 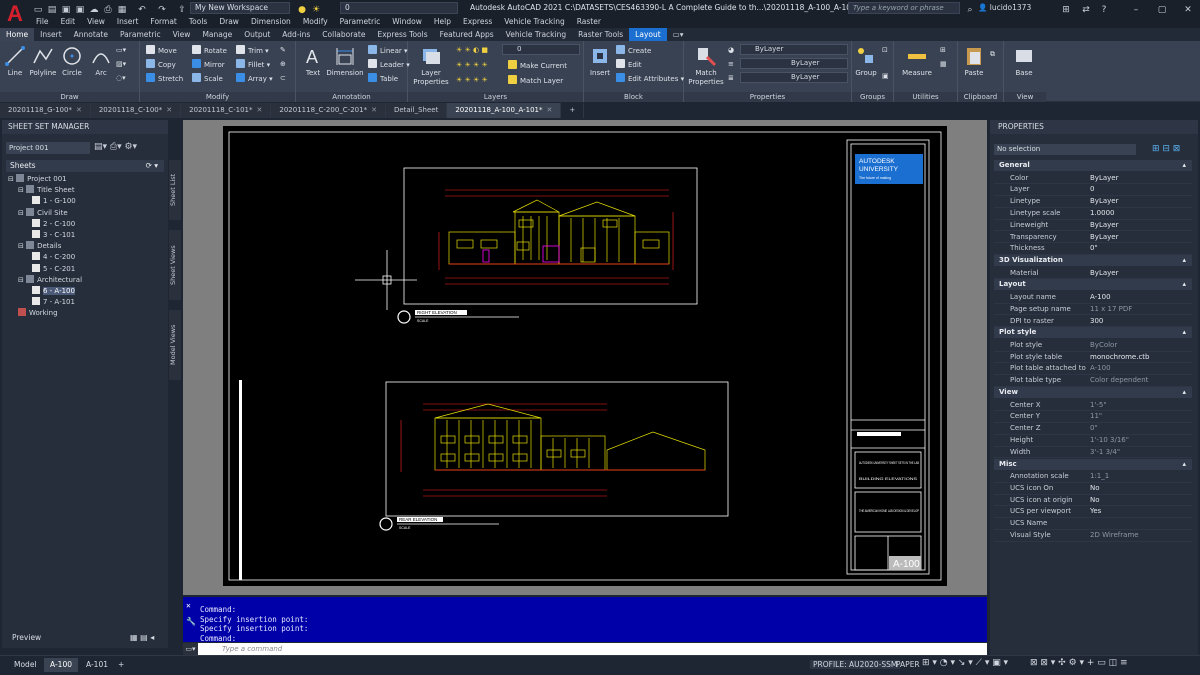 I want to click on ungroup-icon: ⊡, so click(x=885, y=50).